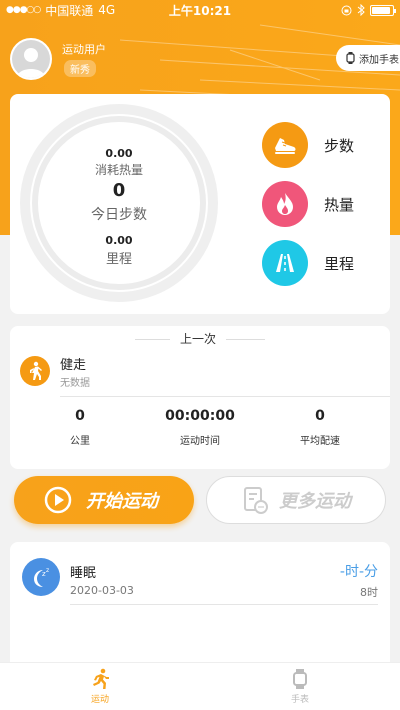  What do you see at coordinates (69, 10) in the screenshot?
I see `carrier-name: 中国联通` at bounding box center [69, 10].